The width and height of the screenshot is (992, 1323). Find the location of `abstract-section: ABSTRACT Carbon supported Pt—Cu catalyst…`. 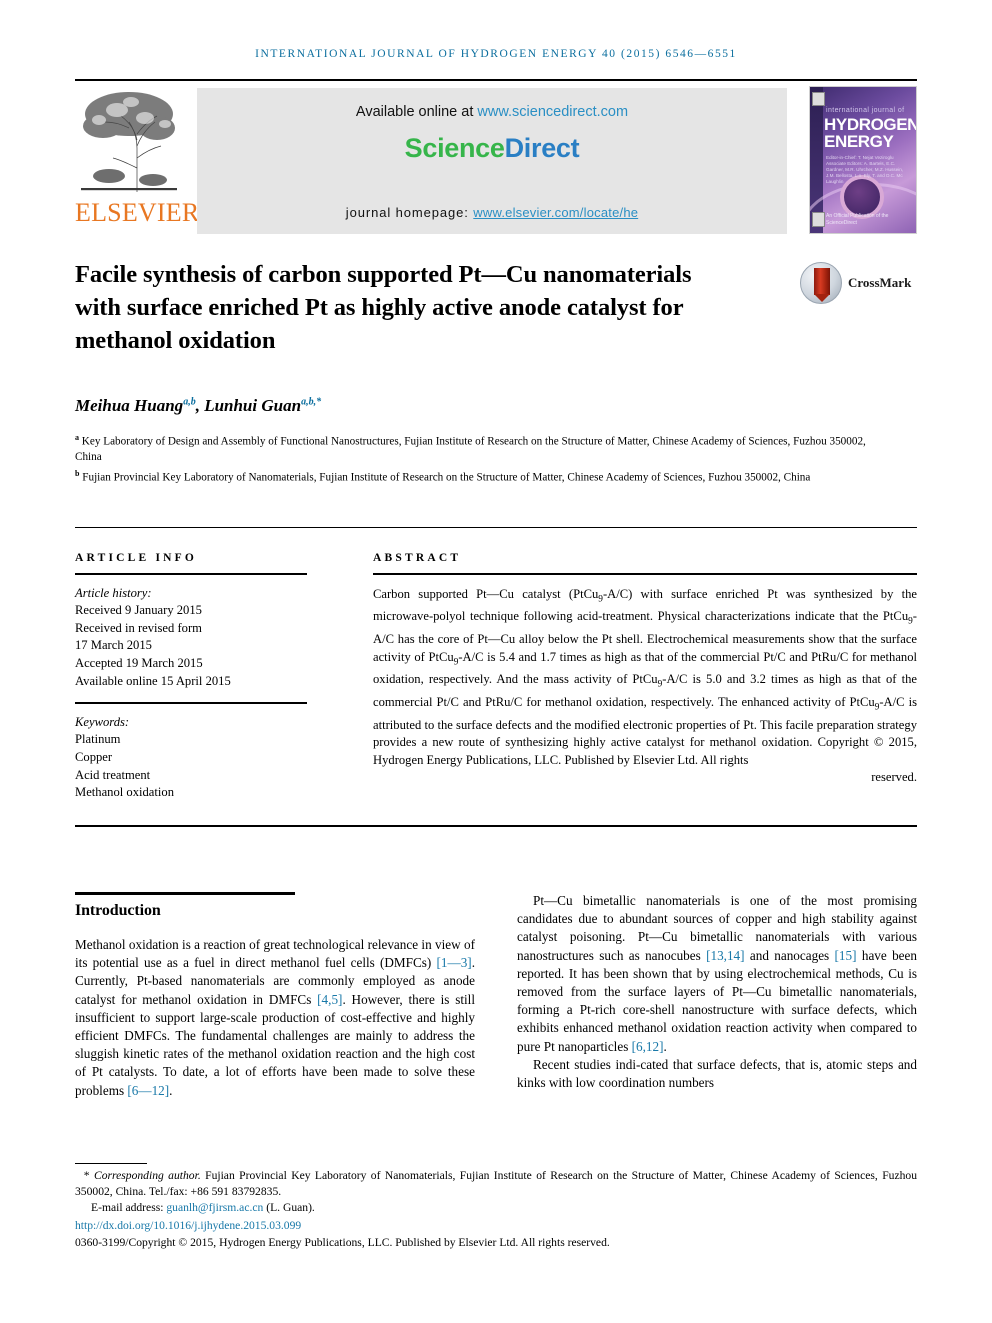

abstract-section: ABSTRACT Carbon supported Pt—Cu catalyst… is located at coordinates (645, 669).